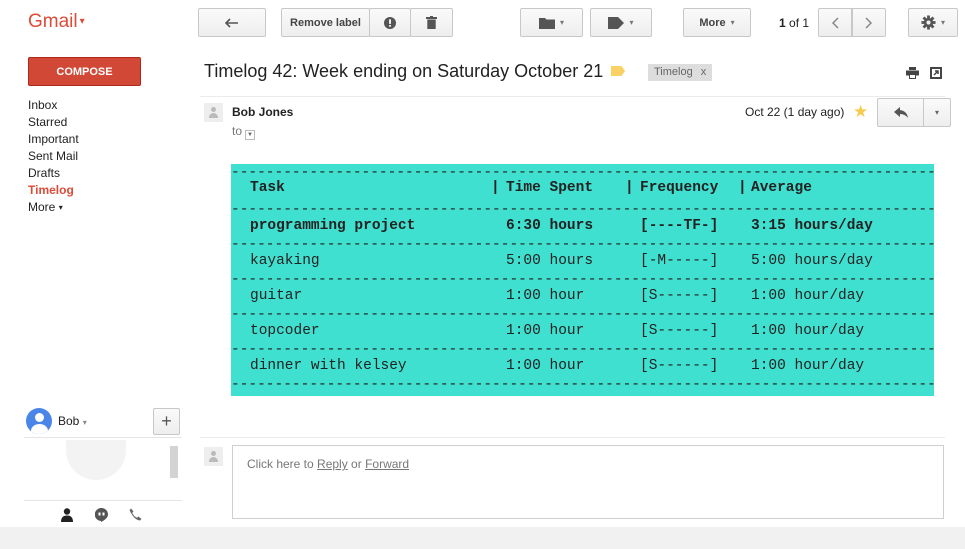 The width and height of the screenshot is (965, 549). What do you see at coordinates (237, 131) in the screenshot?
I see `to-label: to` at bounding box center [237, 131].